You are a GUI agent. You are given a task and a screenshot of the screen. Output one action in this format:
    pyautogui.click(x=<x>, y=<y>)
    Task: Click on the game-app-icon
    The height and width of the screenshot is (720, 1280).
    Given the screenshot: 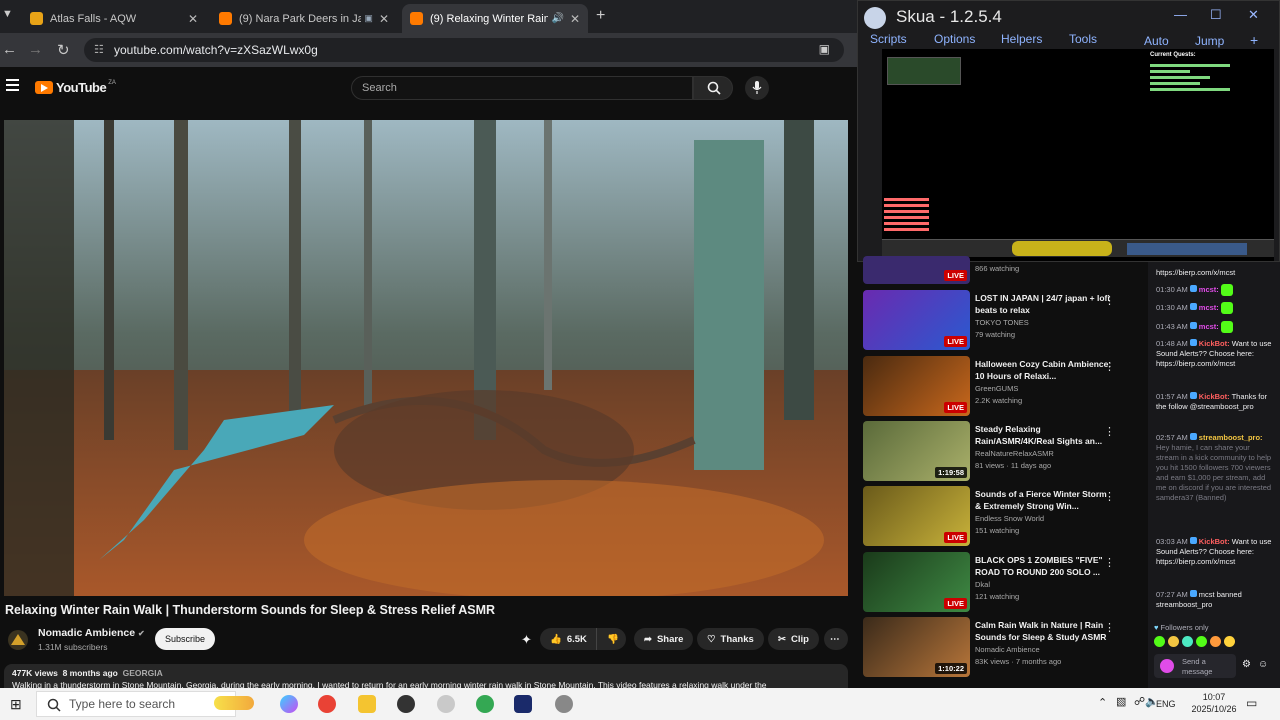 What is the action you would take?
    pyautogui.click(x=523, y=704)
    